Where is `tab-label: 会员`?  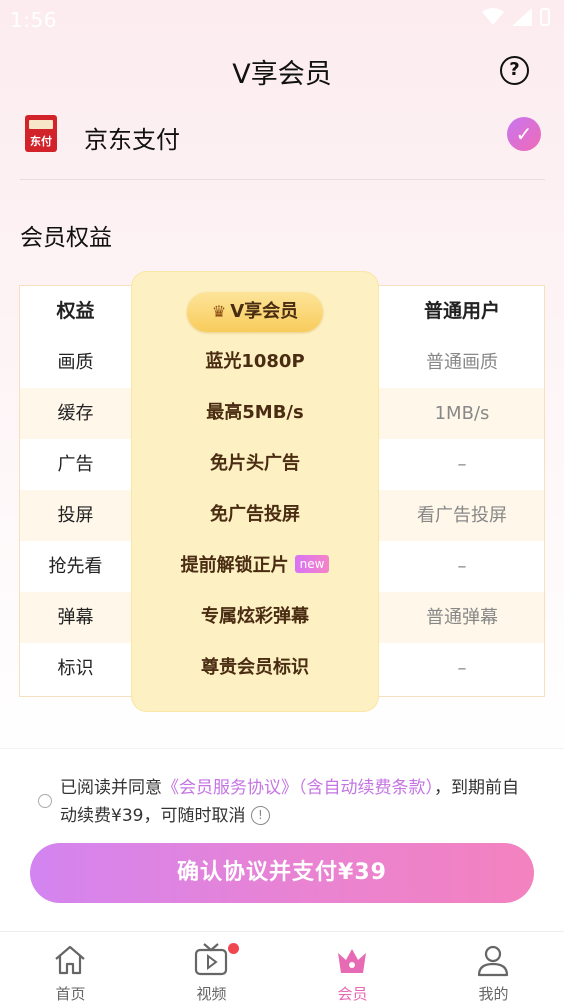
tab-label: 会员 is located at coordinates (352, 994).